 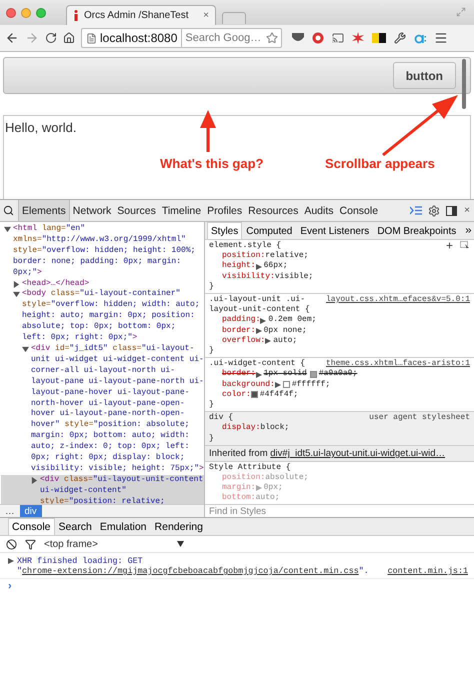 What do you see at coordinates (335, 230) in the screenshot?
I see `styles-tab: Event Listeners` at bounding box center [335, 230].